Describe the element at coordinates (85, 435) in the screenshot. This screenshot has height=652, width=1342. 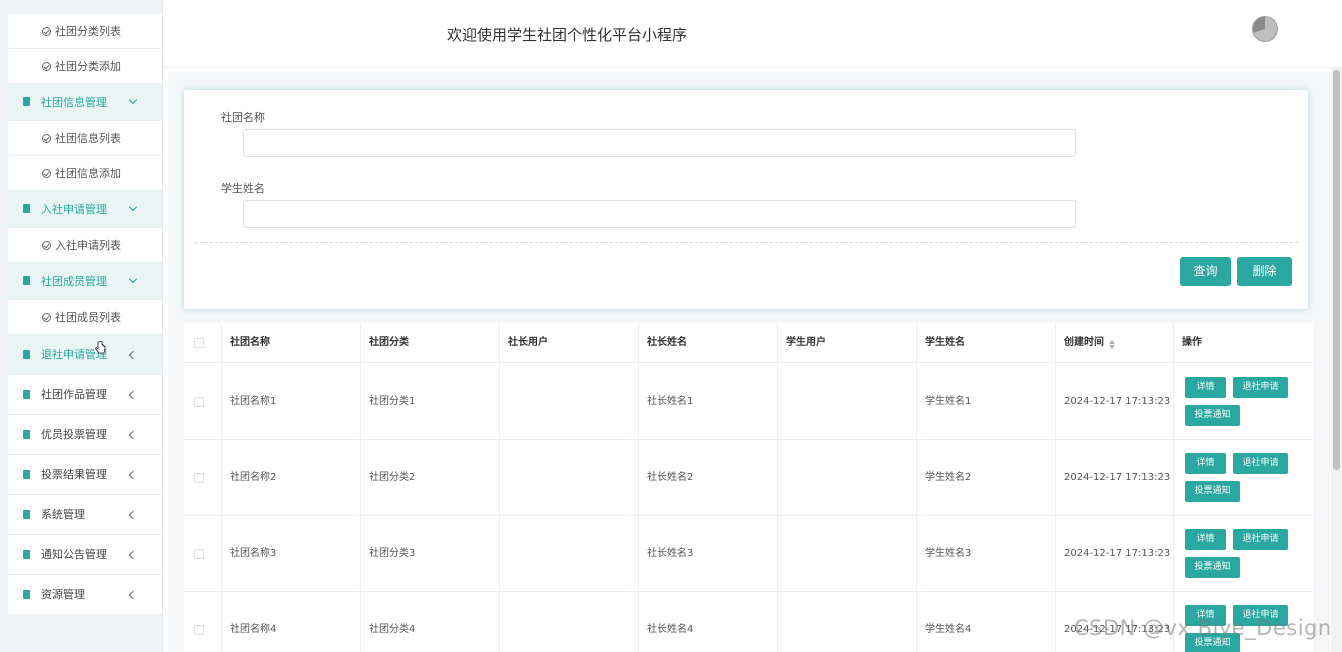
I see `sidebar-group-member-vote: 优员投票管理` at that location.